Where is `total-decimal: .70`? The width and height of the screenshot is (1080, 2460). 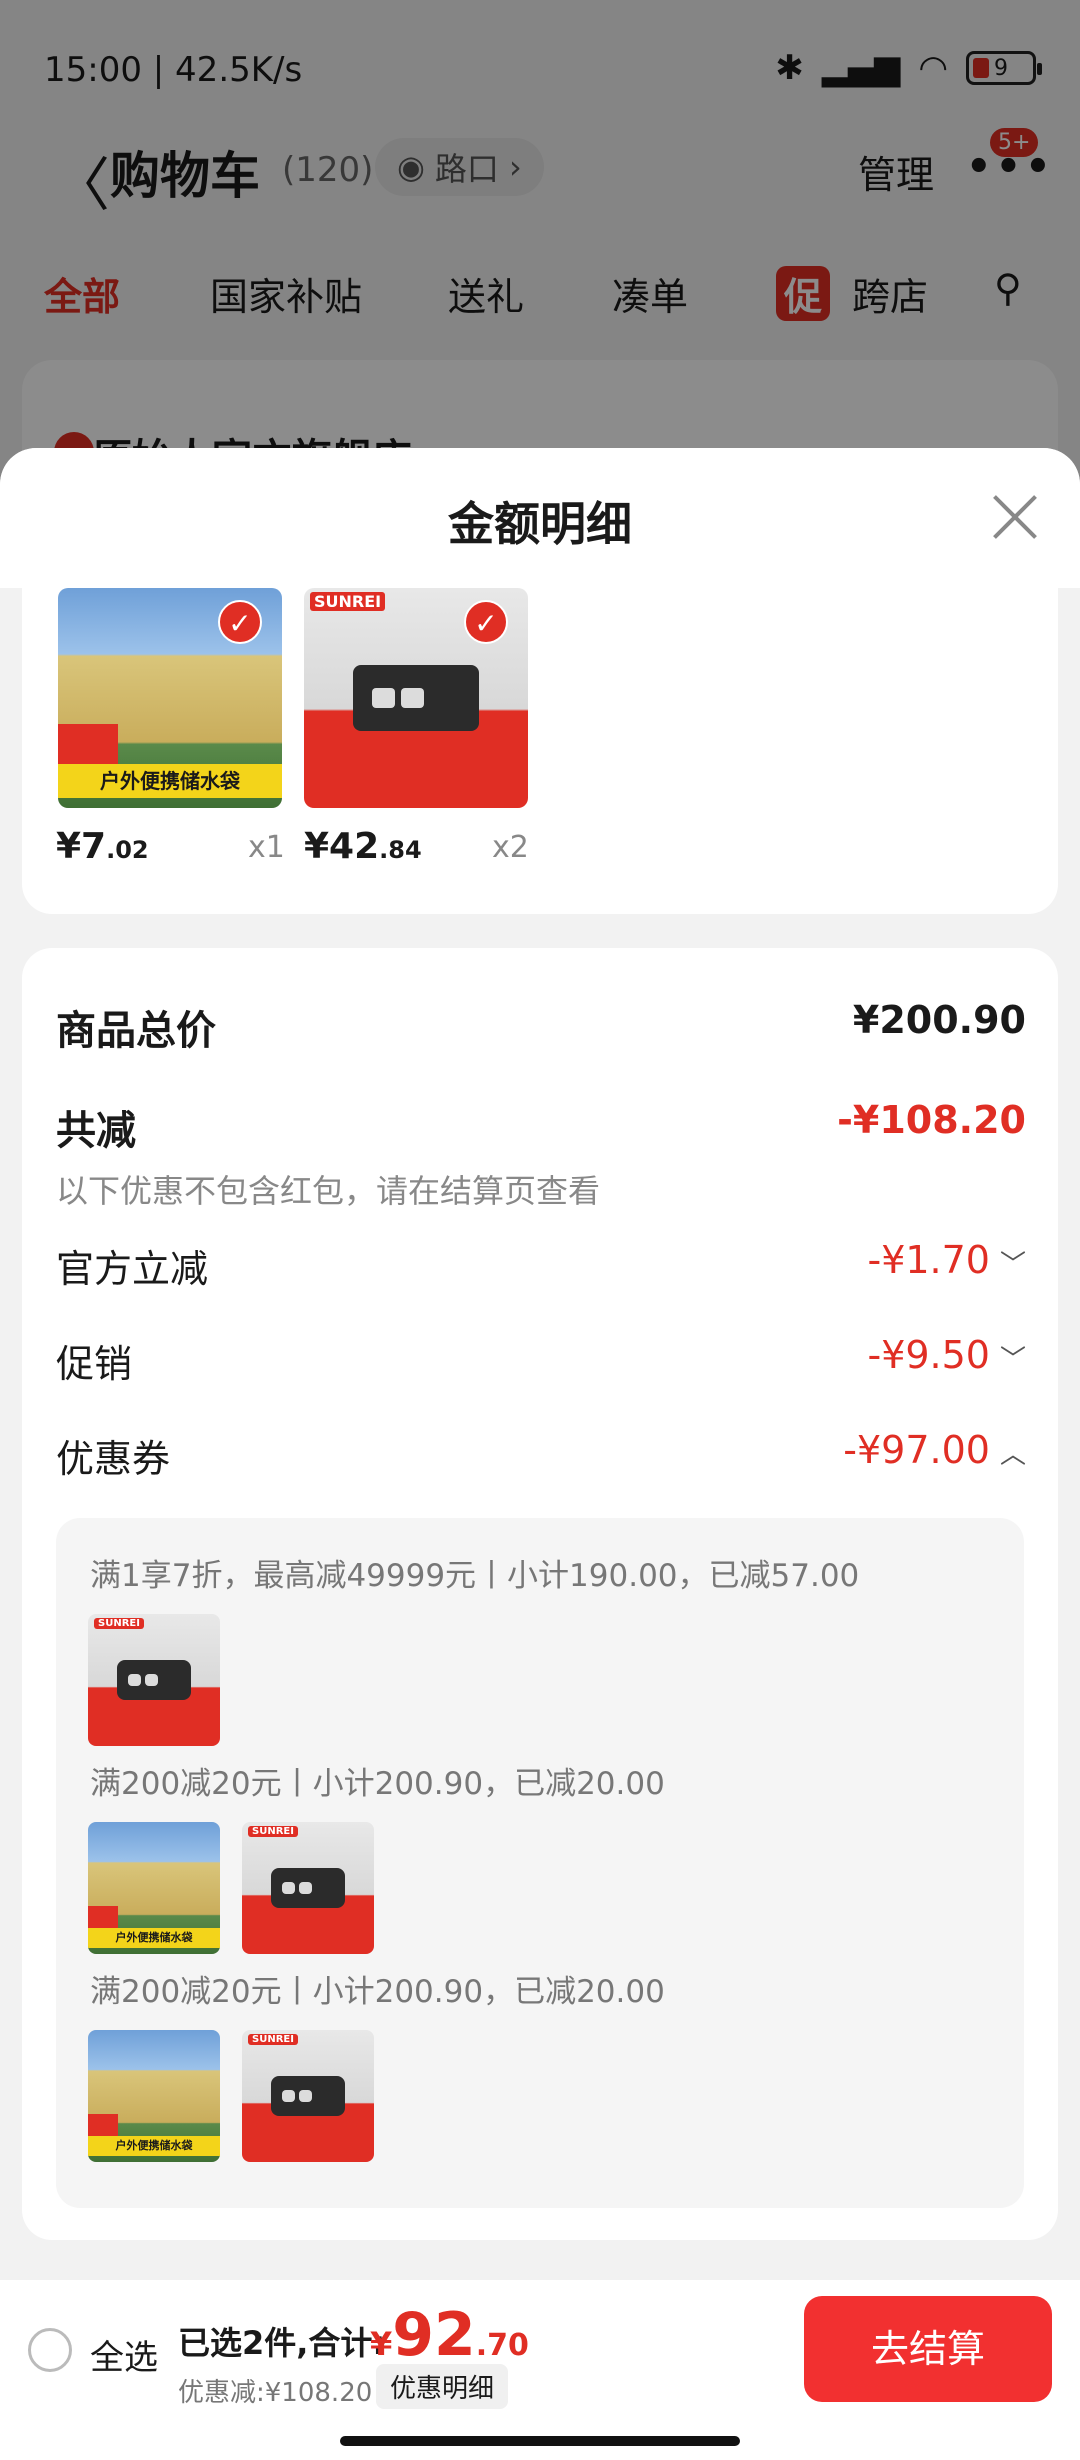 total-decimal: .70 is located at coordinates (502, 2345).